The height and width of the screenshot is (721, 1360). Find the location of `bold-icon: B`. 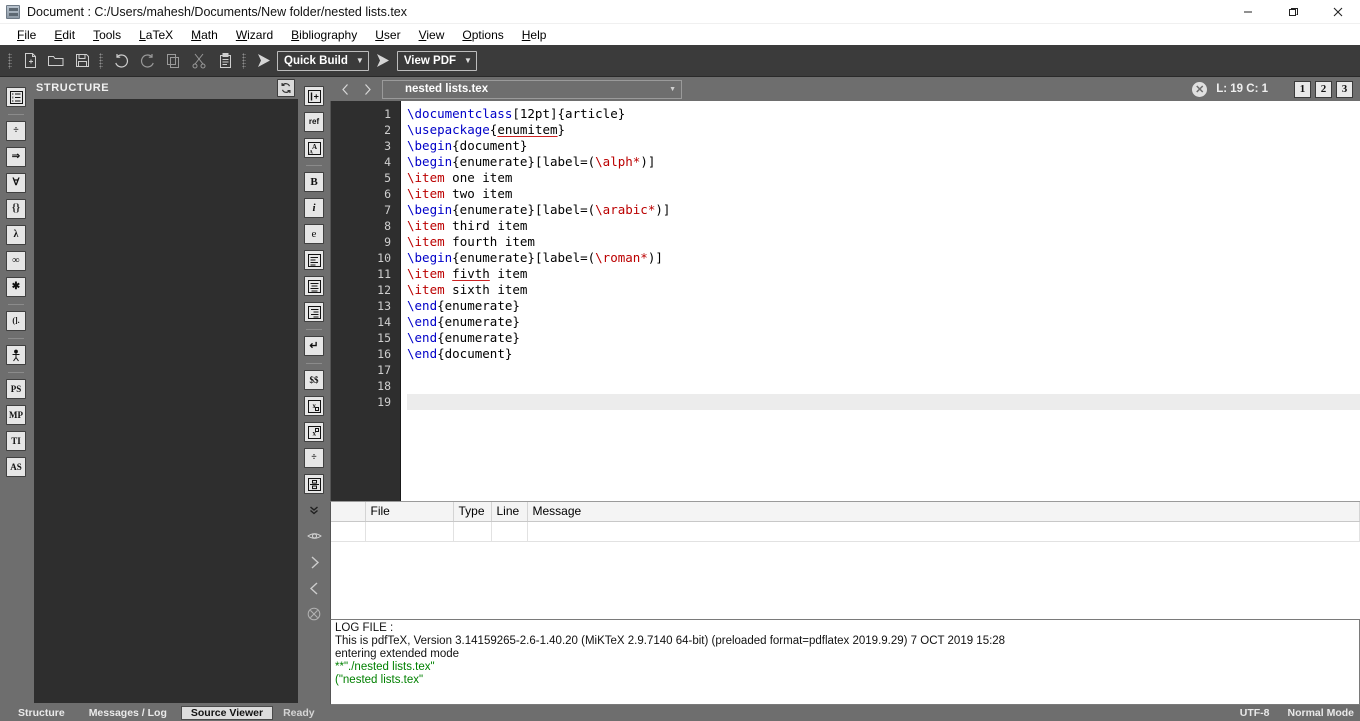

bold-icon: B is located at coordinates (314, 182).